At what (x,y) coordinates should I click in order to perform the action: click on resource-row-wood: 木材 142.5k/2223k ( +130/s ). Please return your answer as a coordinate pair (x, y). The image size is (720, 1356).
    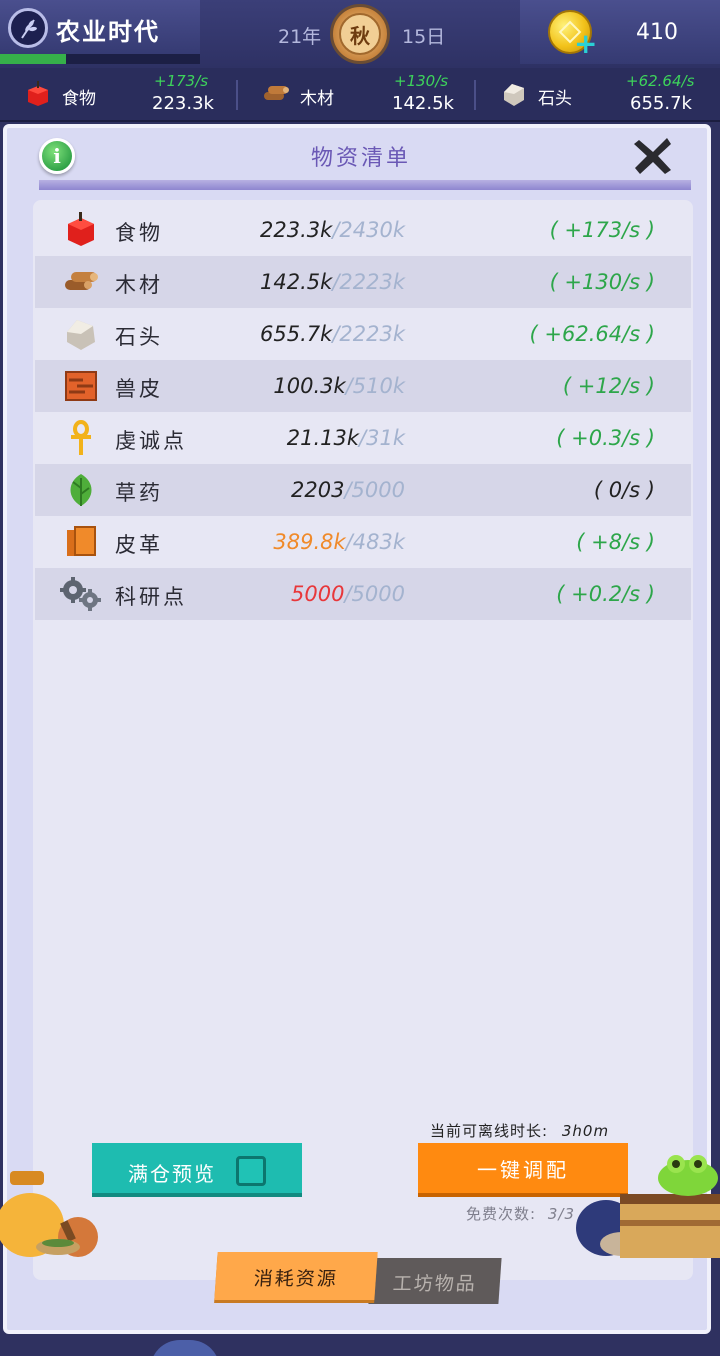
    Looking at the image, I should click on (363, 282).